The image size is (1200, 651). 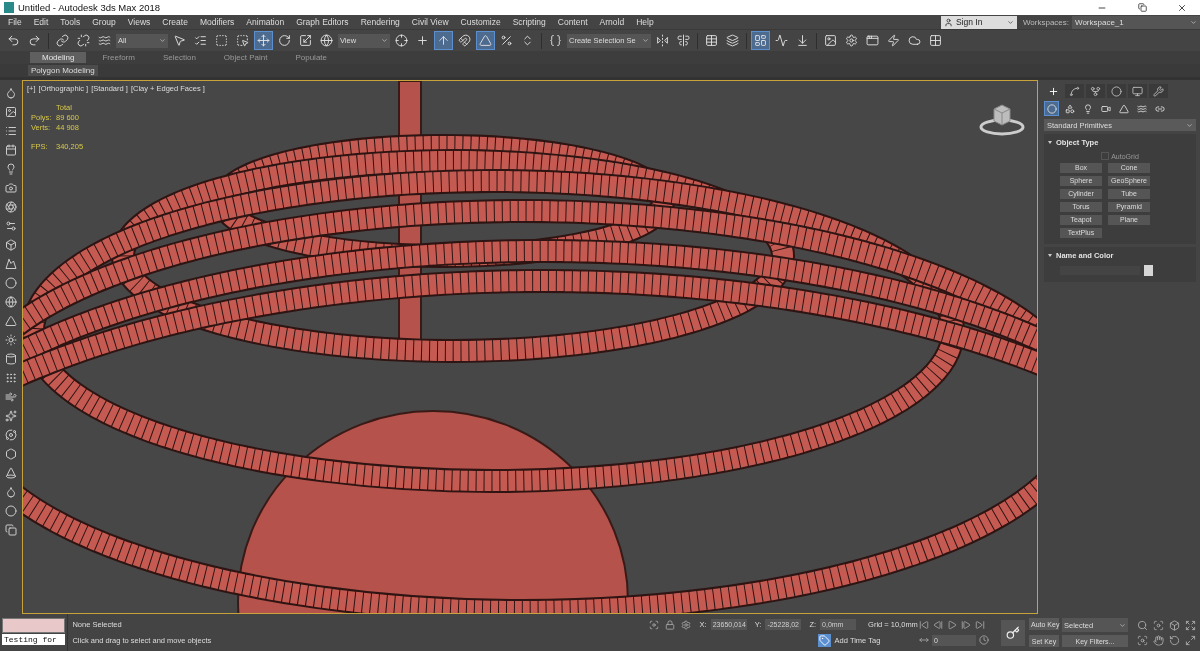 I want to click on workspace-dropdown: Workspace_1, so click(x=1136, y=22).